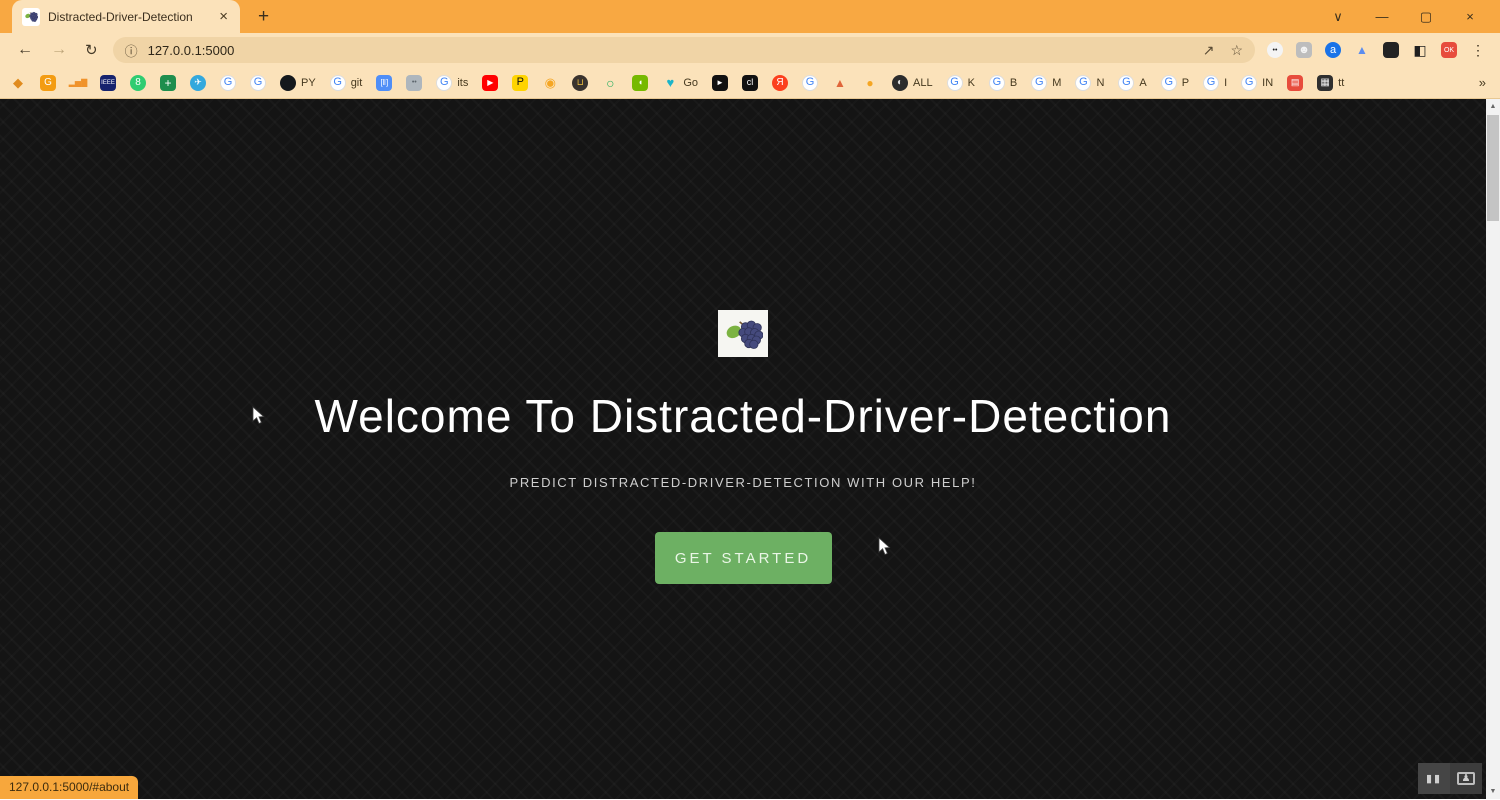 The image size is (1500, 800). I want to click on bookmark-item: G IN, so click(1257, 82).